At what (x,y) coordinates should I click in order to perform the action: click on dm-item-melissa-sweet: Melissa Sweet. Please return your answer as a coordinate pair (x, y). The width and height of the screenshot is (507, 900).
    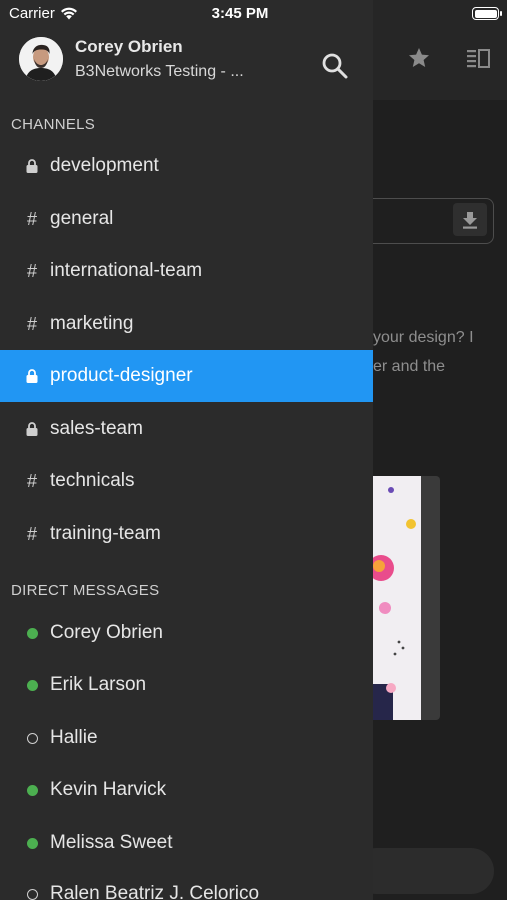
    Looking at the image, I should click on (186, 843).